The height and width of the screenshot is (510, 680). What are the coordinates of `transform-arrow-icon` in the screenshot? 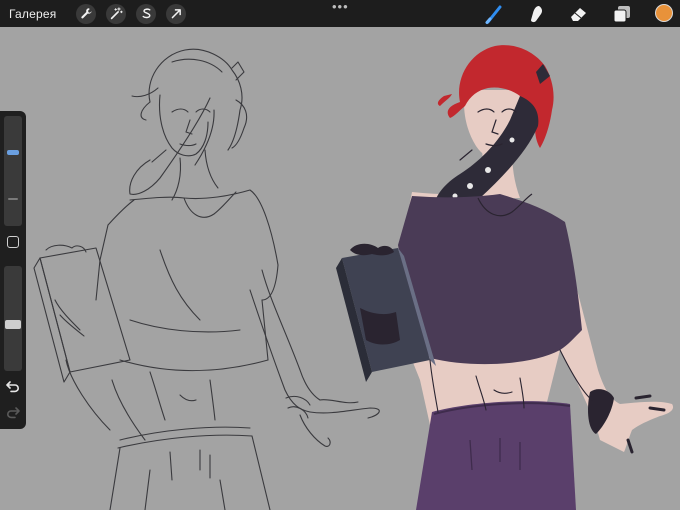 It's located at (176, 14).